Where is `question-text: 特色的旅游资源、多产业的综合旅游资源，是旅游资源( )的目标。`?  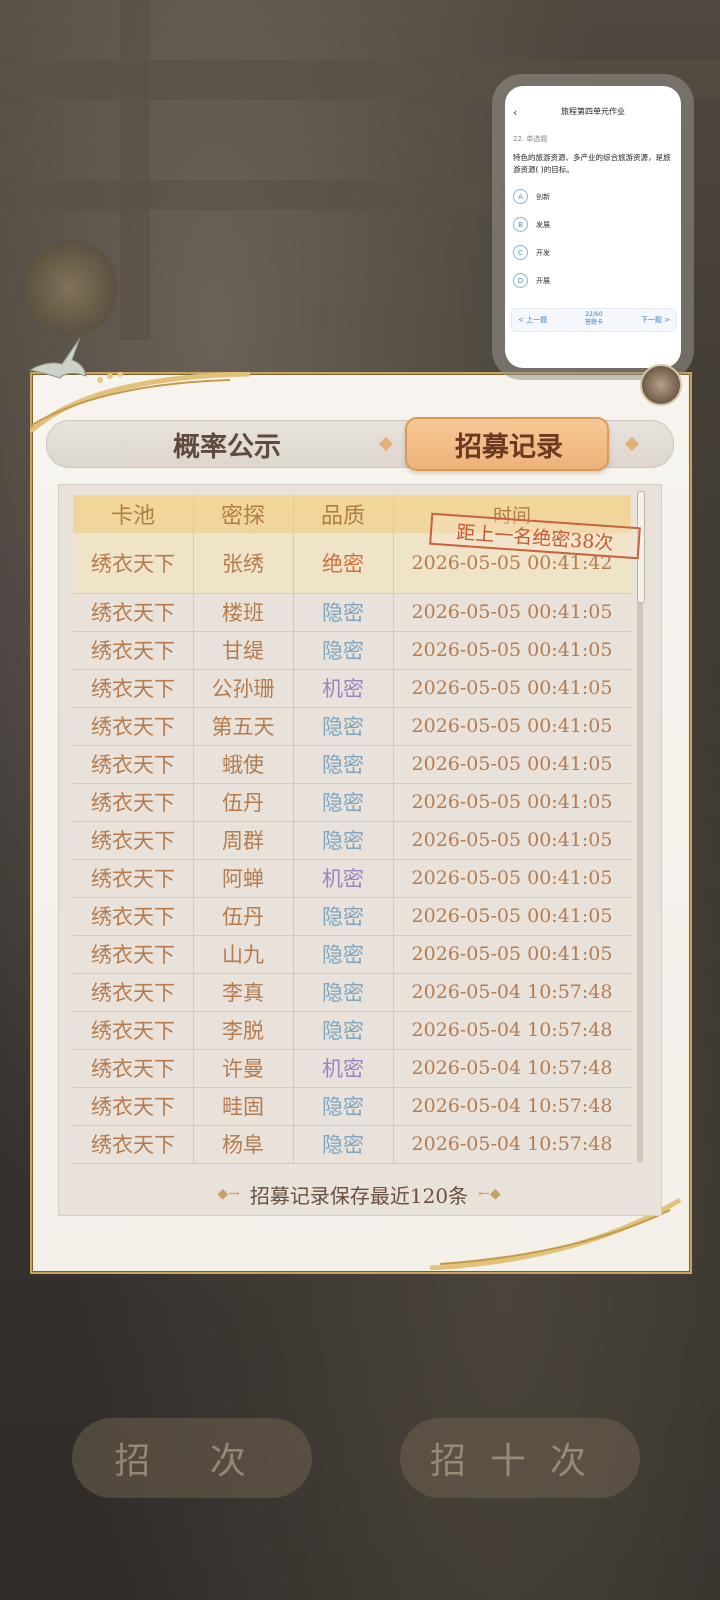 question-text: 特色的旅游资源、多产业的综合旅游资源，是旅游资源( )的目标。 is located at coordinates (592, 163).